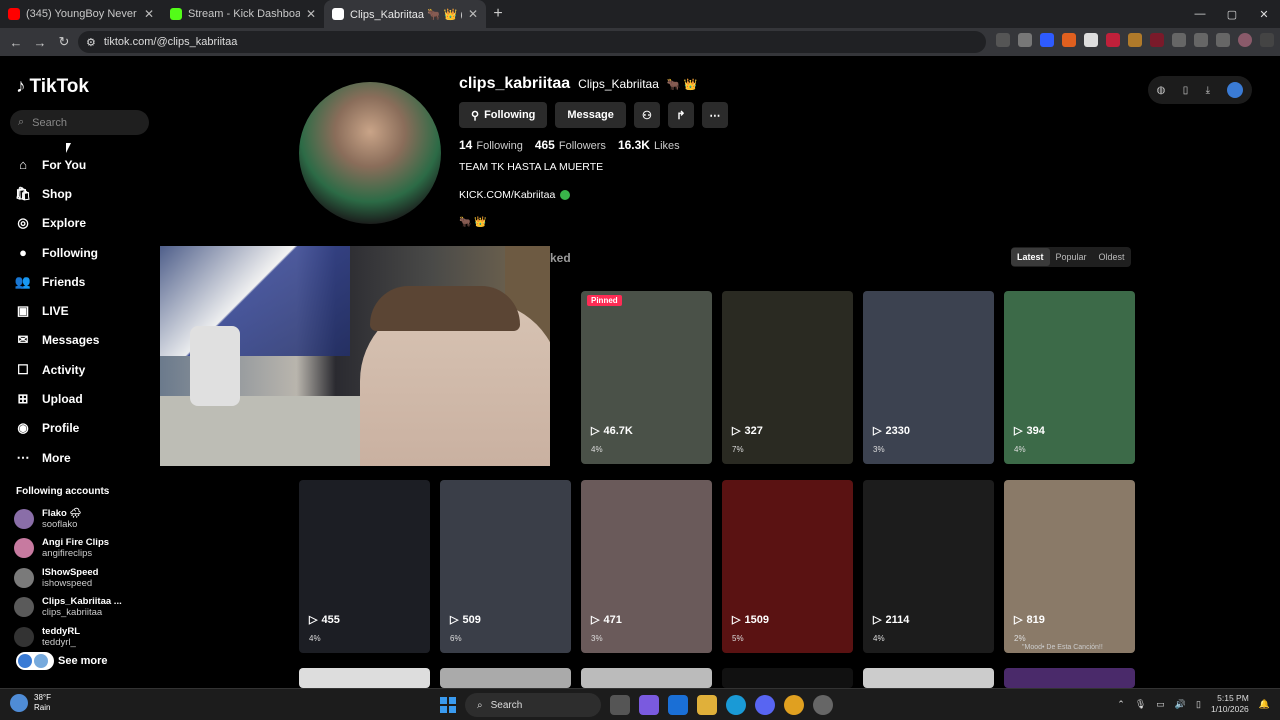 The height and width of the screenshot is (720, 1280). Describe the element at coordinates (68, 519) in the screenshot. I see `following-account: Flako 🌧 sooflako` at that location.